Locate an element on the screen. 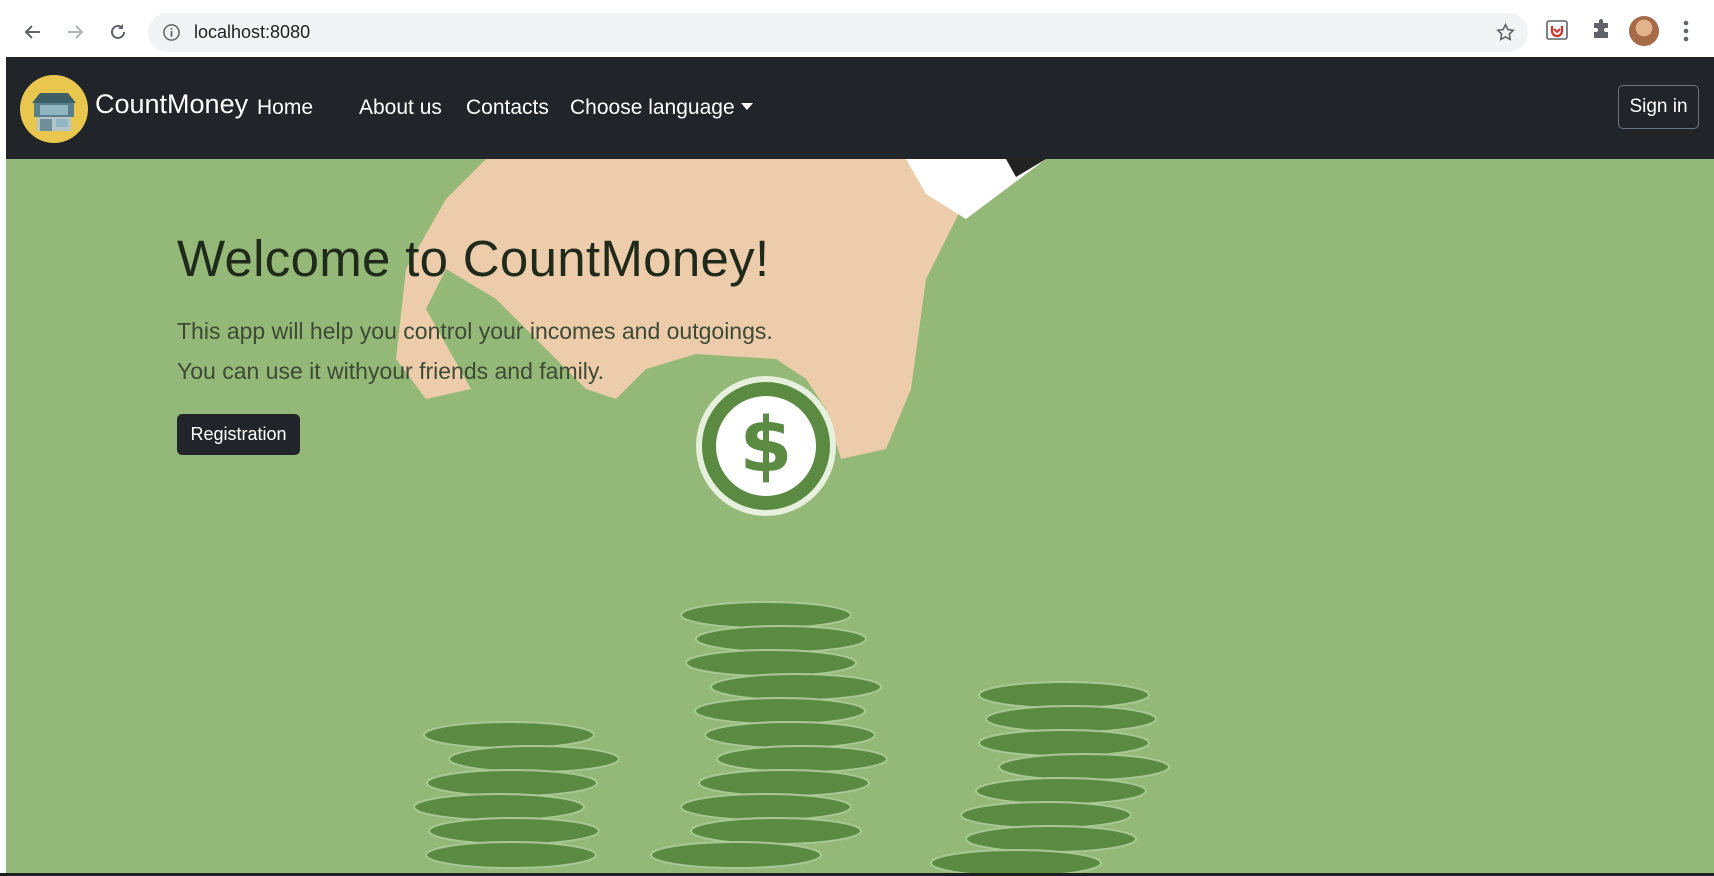  sign-in-button: Sign in is located at coordinates (1658, 107).